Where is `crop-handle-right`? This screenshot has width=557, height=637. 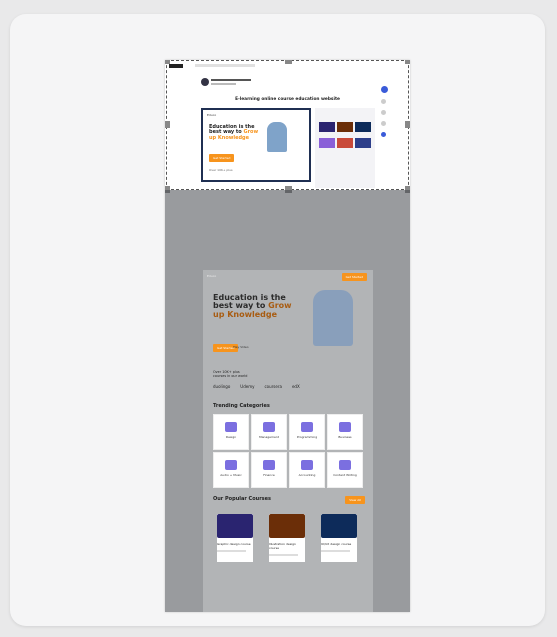 crop-handle-right is located at coordinates (407, 124).